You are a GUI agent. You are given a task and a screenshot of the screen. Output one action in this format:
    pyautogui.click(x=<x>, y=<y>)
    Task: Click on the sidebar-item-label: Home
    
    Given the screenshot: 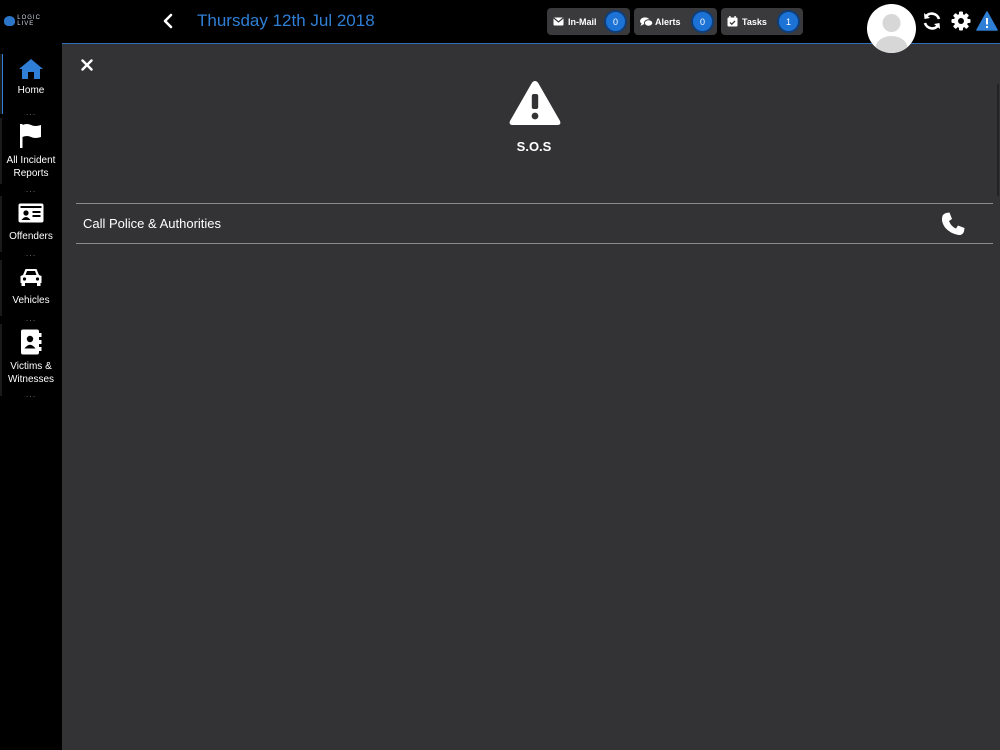 What is the action you would take?
    pyautogui.click(x=31, y=90)
    